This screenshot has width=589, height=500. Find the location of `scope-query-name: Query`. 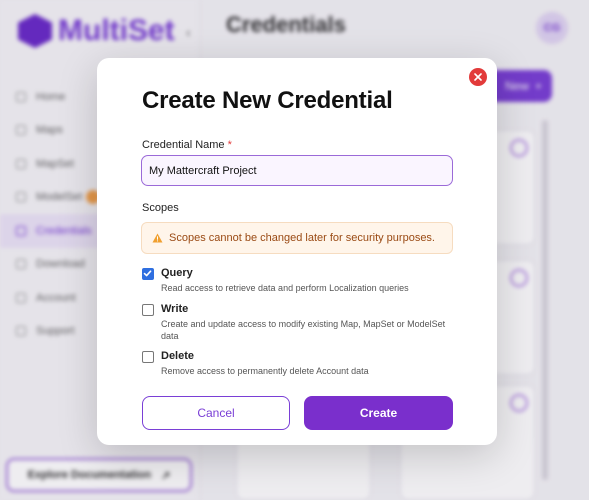

scope-query-name: Query is located at coordinates (177, 273).